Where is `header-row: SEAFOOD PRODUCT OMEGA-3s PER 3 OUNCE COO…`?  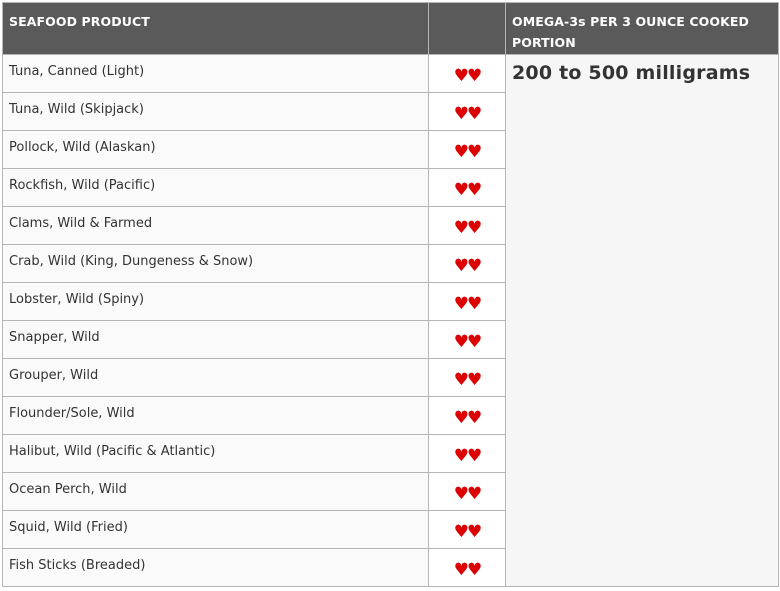 header-row: SEAFOOD PRODUCT OMEGA-3s PER 3 OUNCE COO… is located at coordinates (390, 28).